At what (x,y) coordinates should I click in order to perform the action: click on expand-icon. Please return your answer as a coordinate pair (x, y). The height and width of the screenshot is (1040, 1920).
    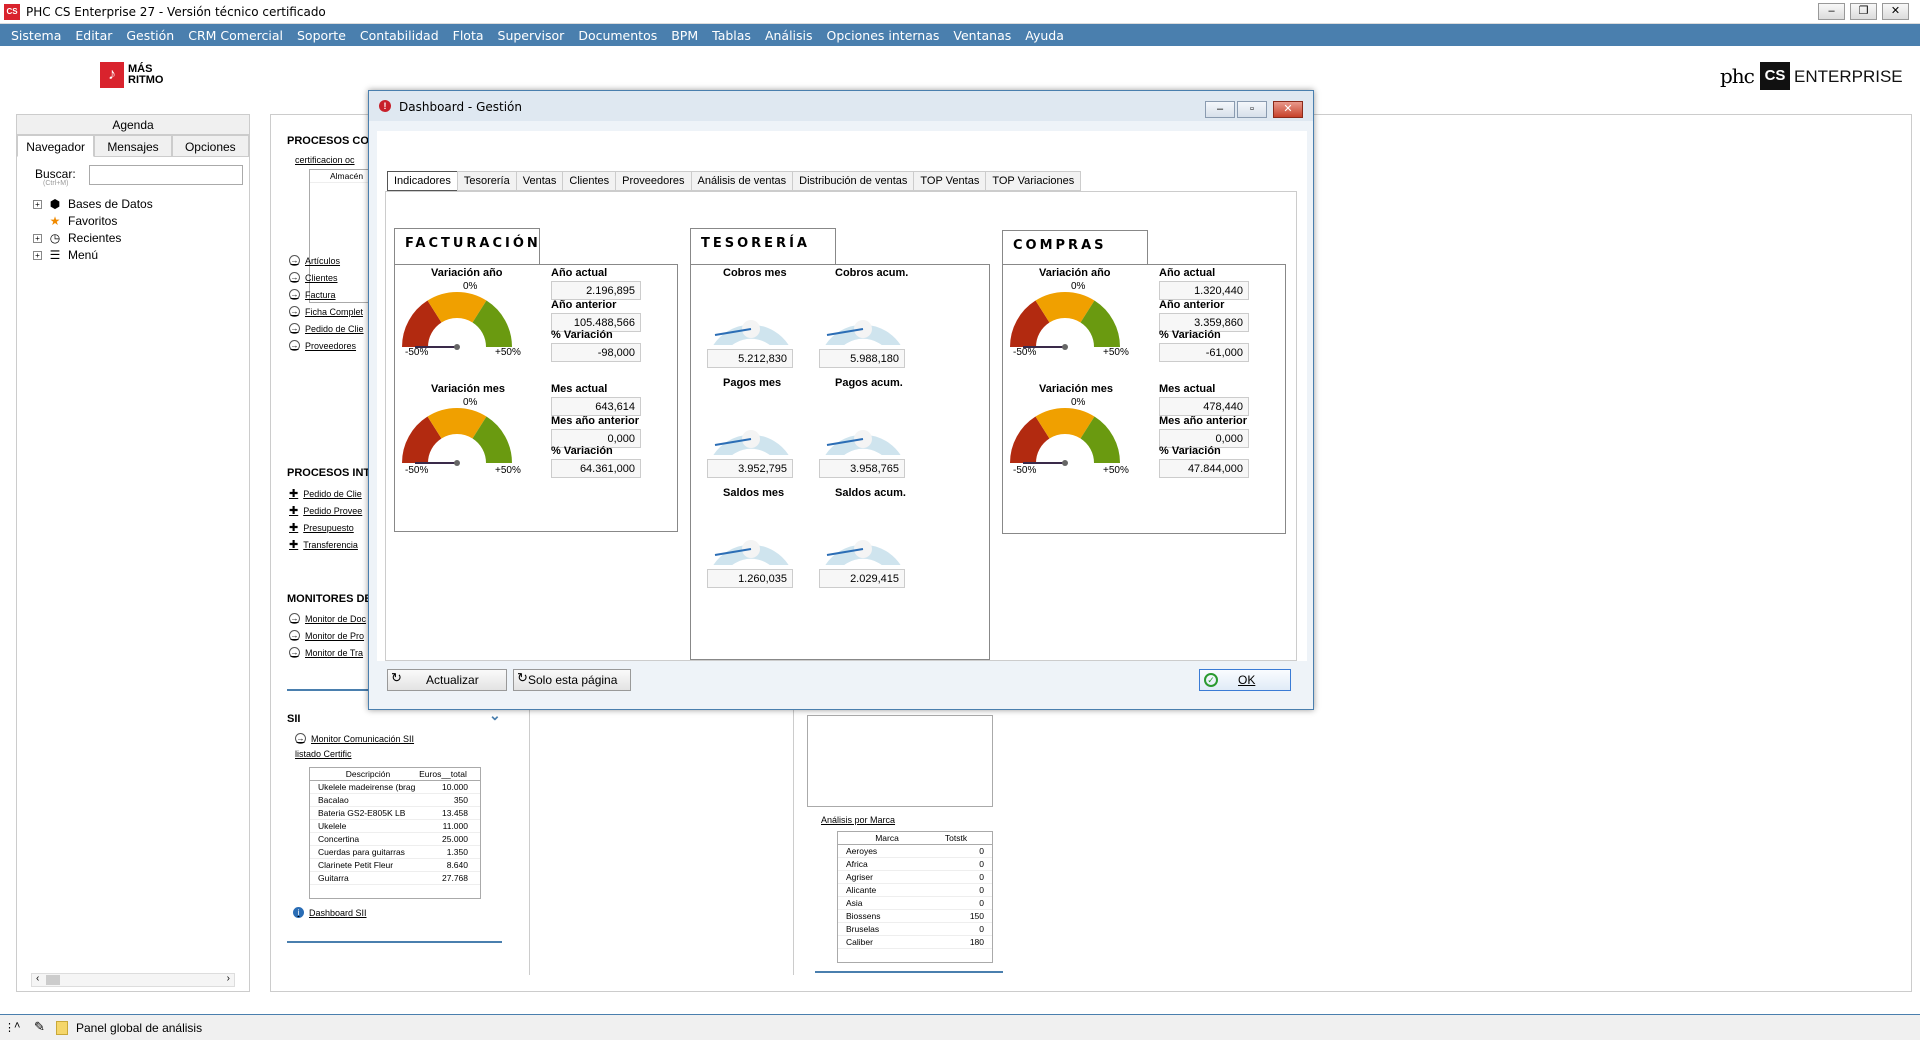
    Looking at the image, I should click on (37, 221).